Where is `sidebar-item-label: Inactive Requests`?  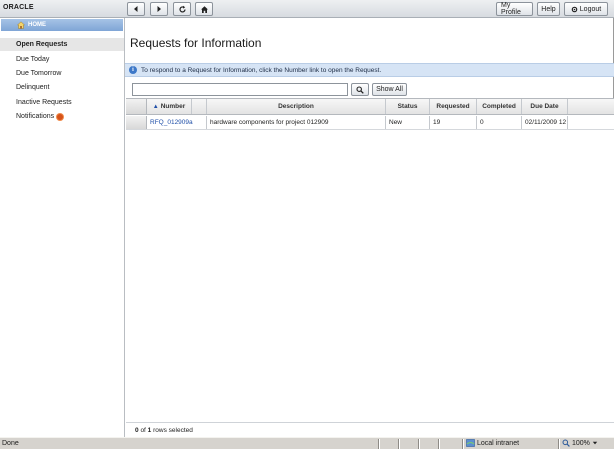 sidebar-item-label: Inactive Requests is located at coordinates (44, 102).